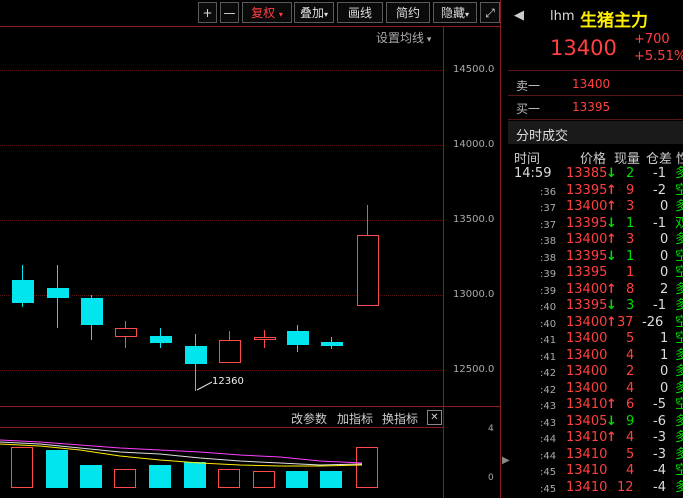 This screenshot has height=498, width=683. I want to click on ma-setting-button: 设置均线 ▾, so click(403, 37).